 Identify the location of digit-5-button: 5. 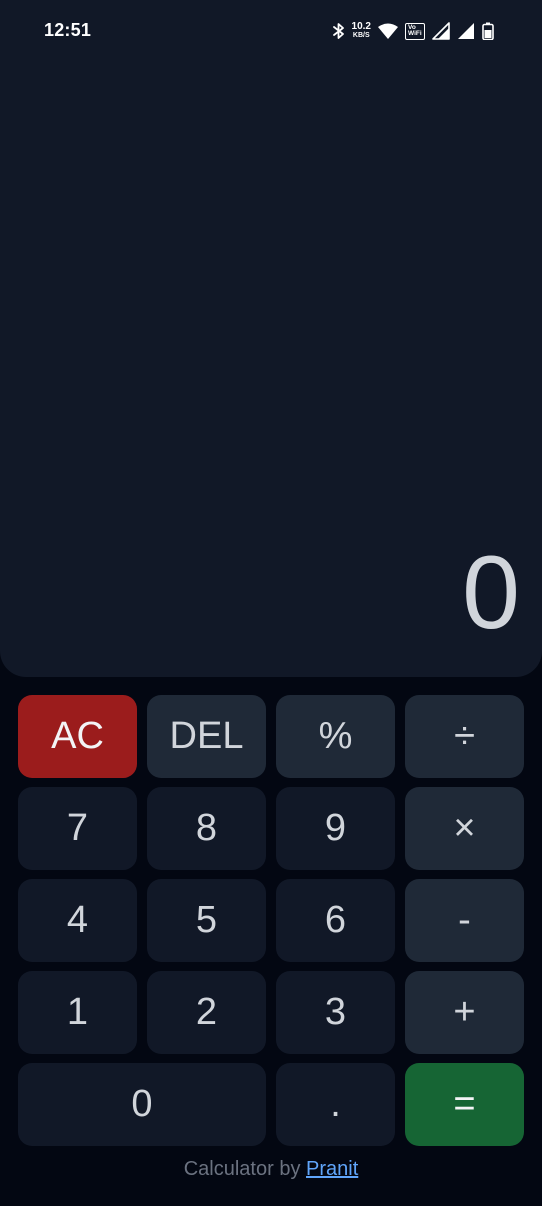
(206, 920).